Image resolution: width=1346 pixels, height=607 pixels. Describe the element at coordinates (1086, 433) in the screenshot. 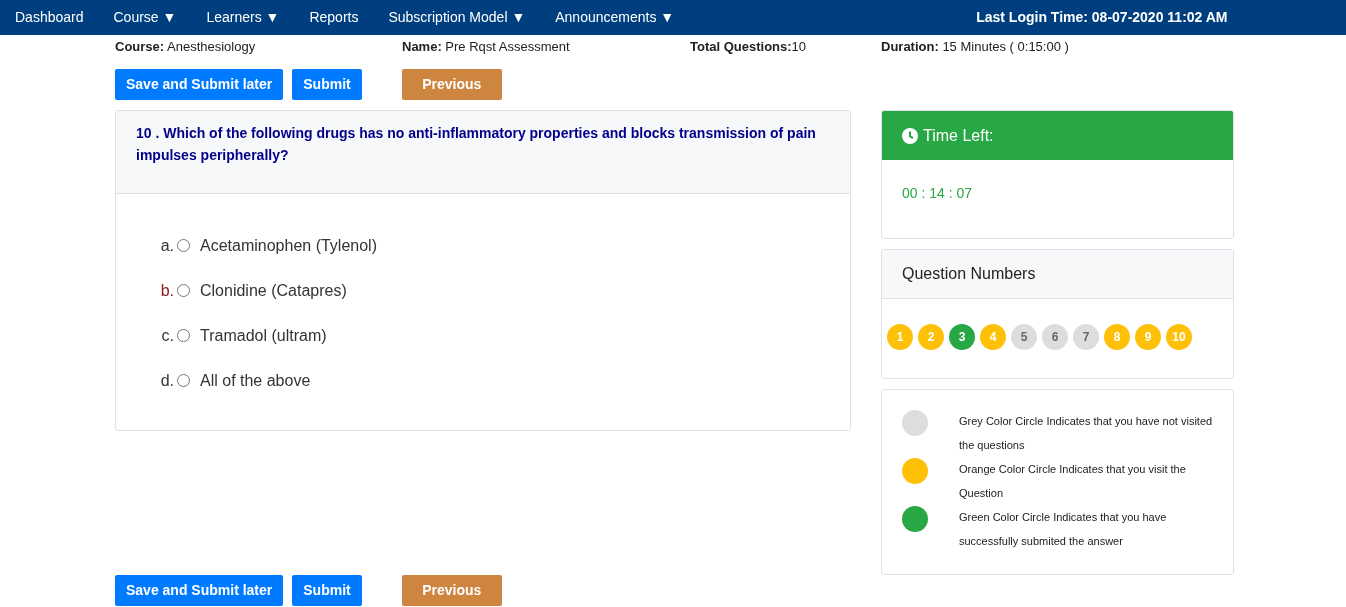

I see `legend-text: Grey Color Circle Indicates that you have not visited the questions` at that location.